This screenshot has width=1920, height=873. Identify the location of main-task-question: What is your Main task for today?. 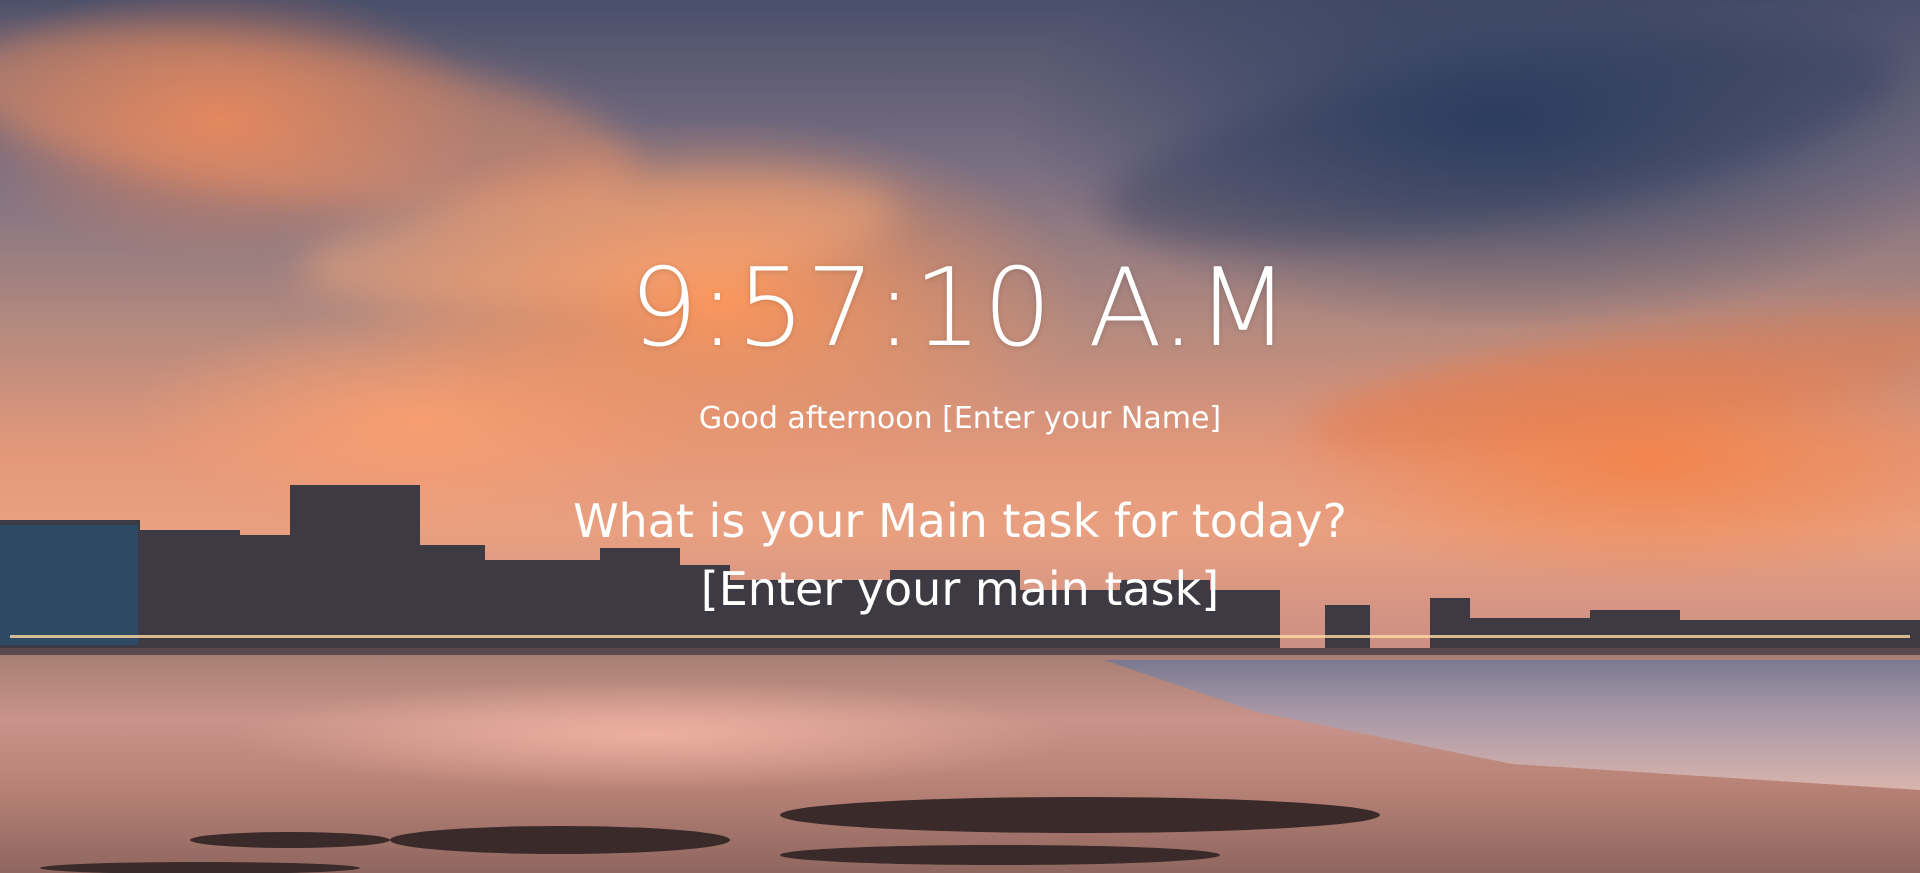
(960, 521).